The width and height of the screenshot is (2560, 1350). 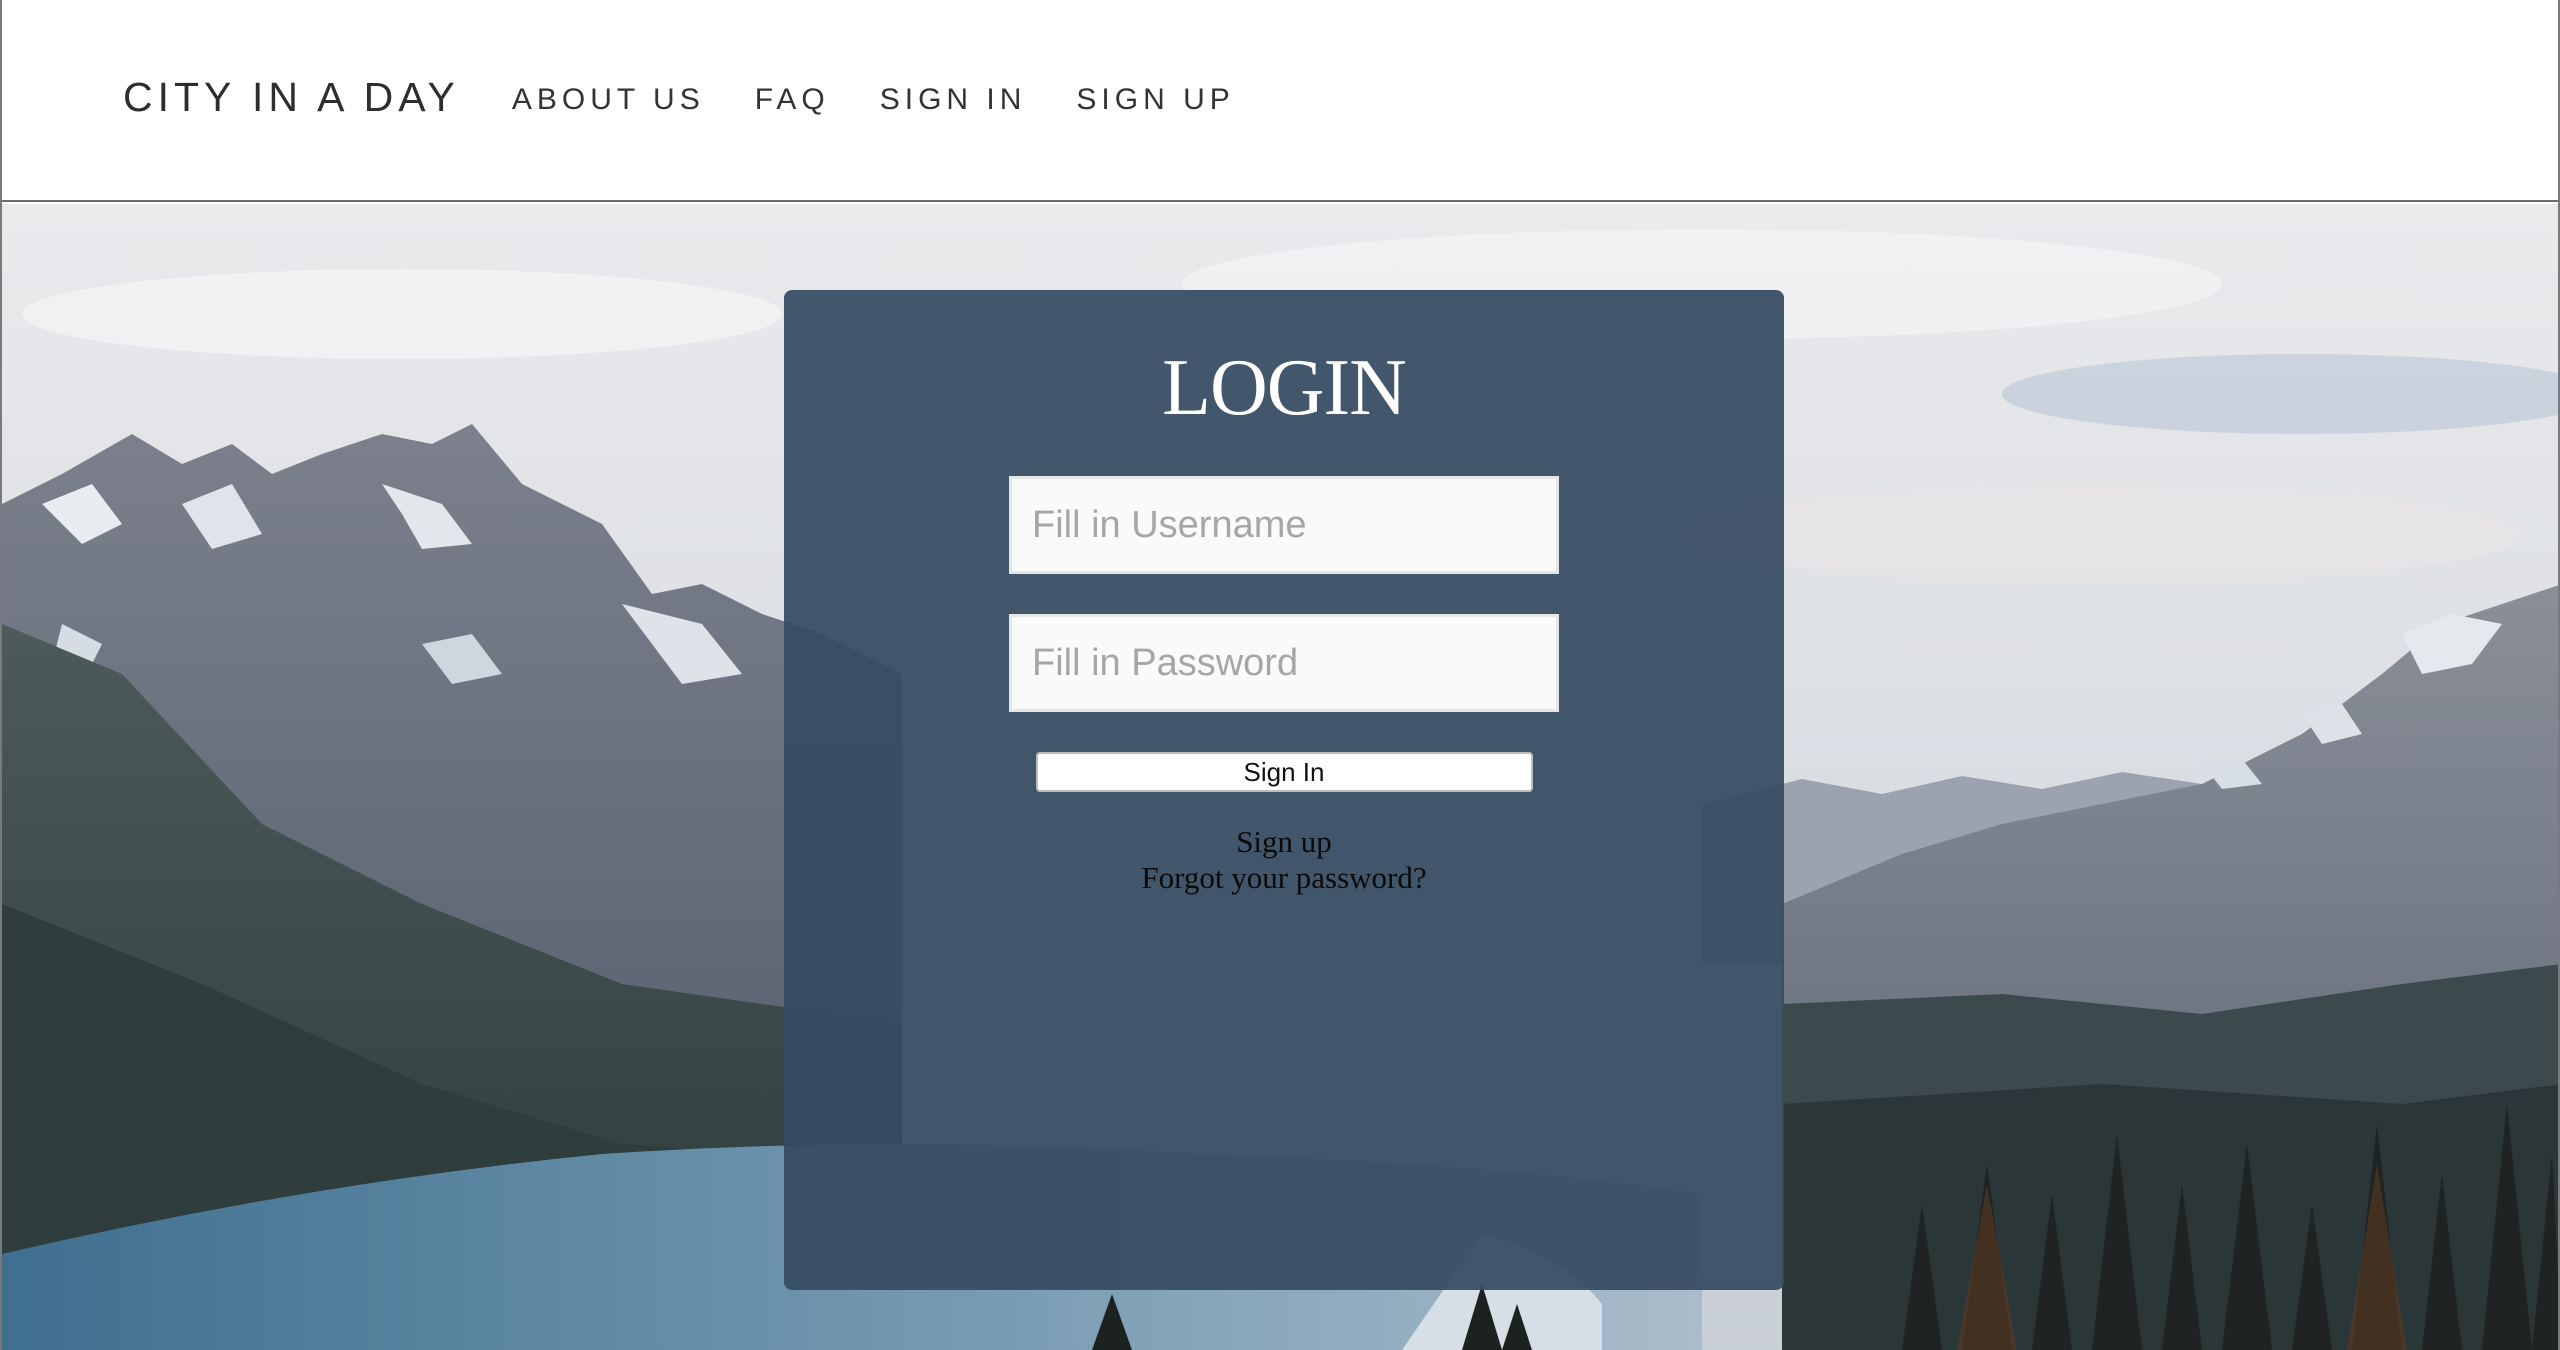 I want to click on forgot-password-link: Forgot your password?, so click(x=1283, y=878).